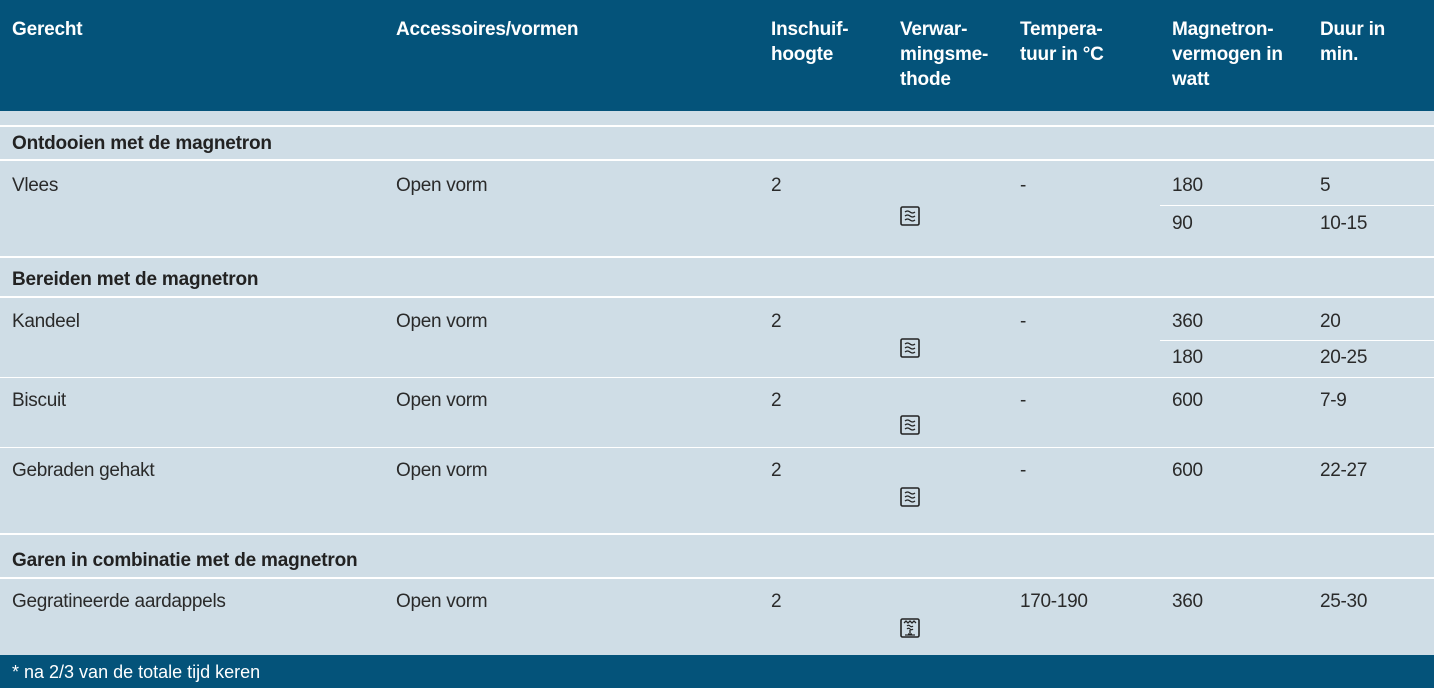  Describe the element at coordinates (83, 470) in the screenshot. I see `cell-gerecht: Gebraden gehakt` at that location.